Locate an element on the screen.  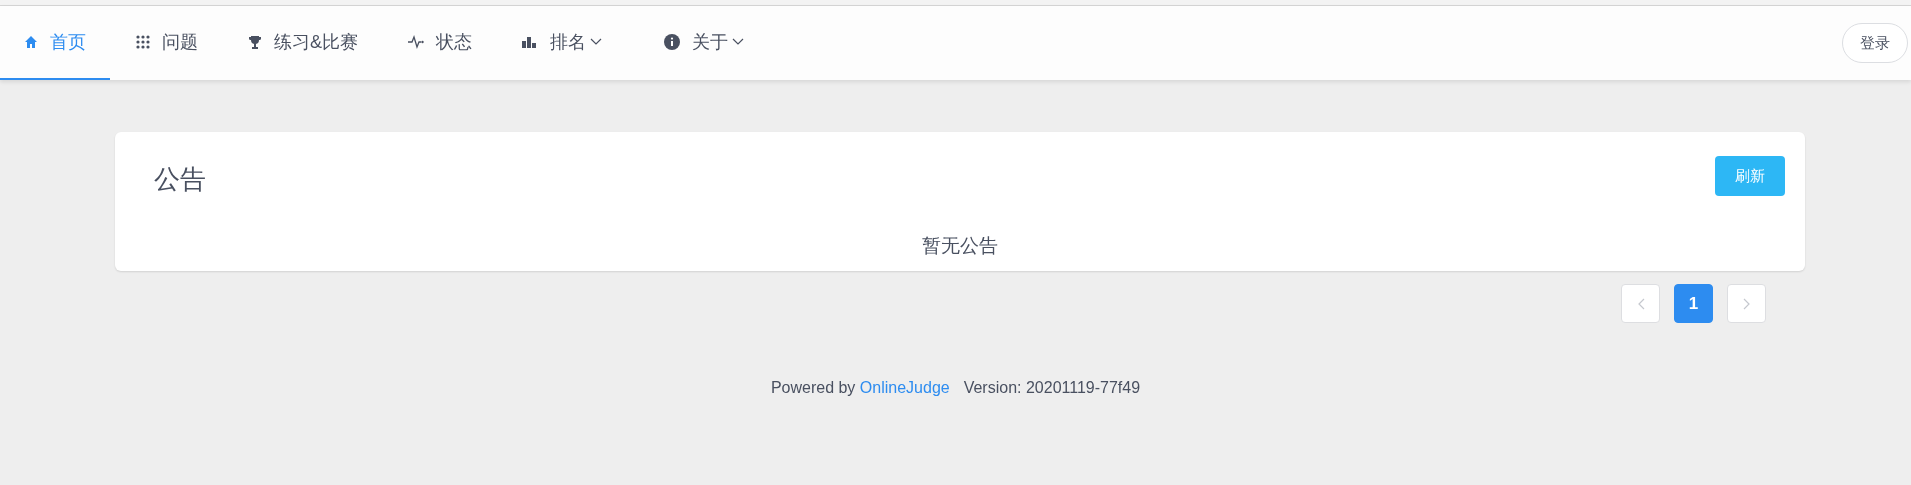
nav-tab: 状态 is located at coordinates (440, 43).